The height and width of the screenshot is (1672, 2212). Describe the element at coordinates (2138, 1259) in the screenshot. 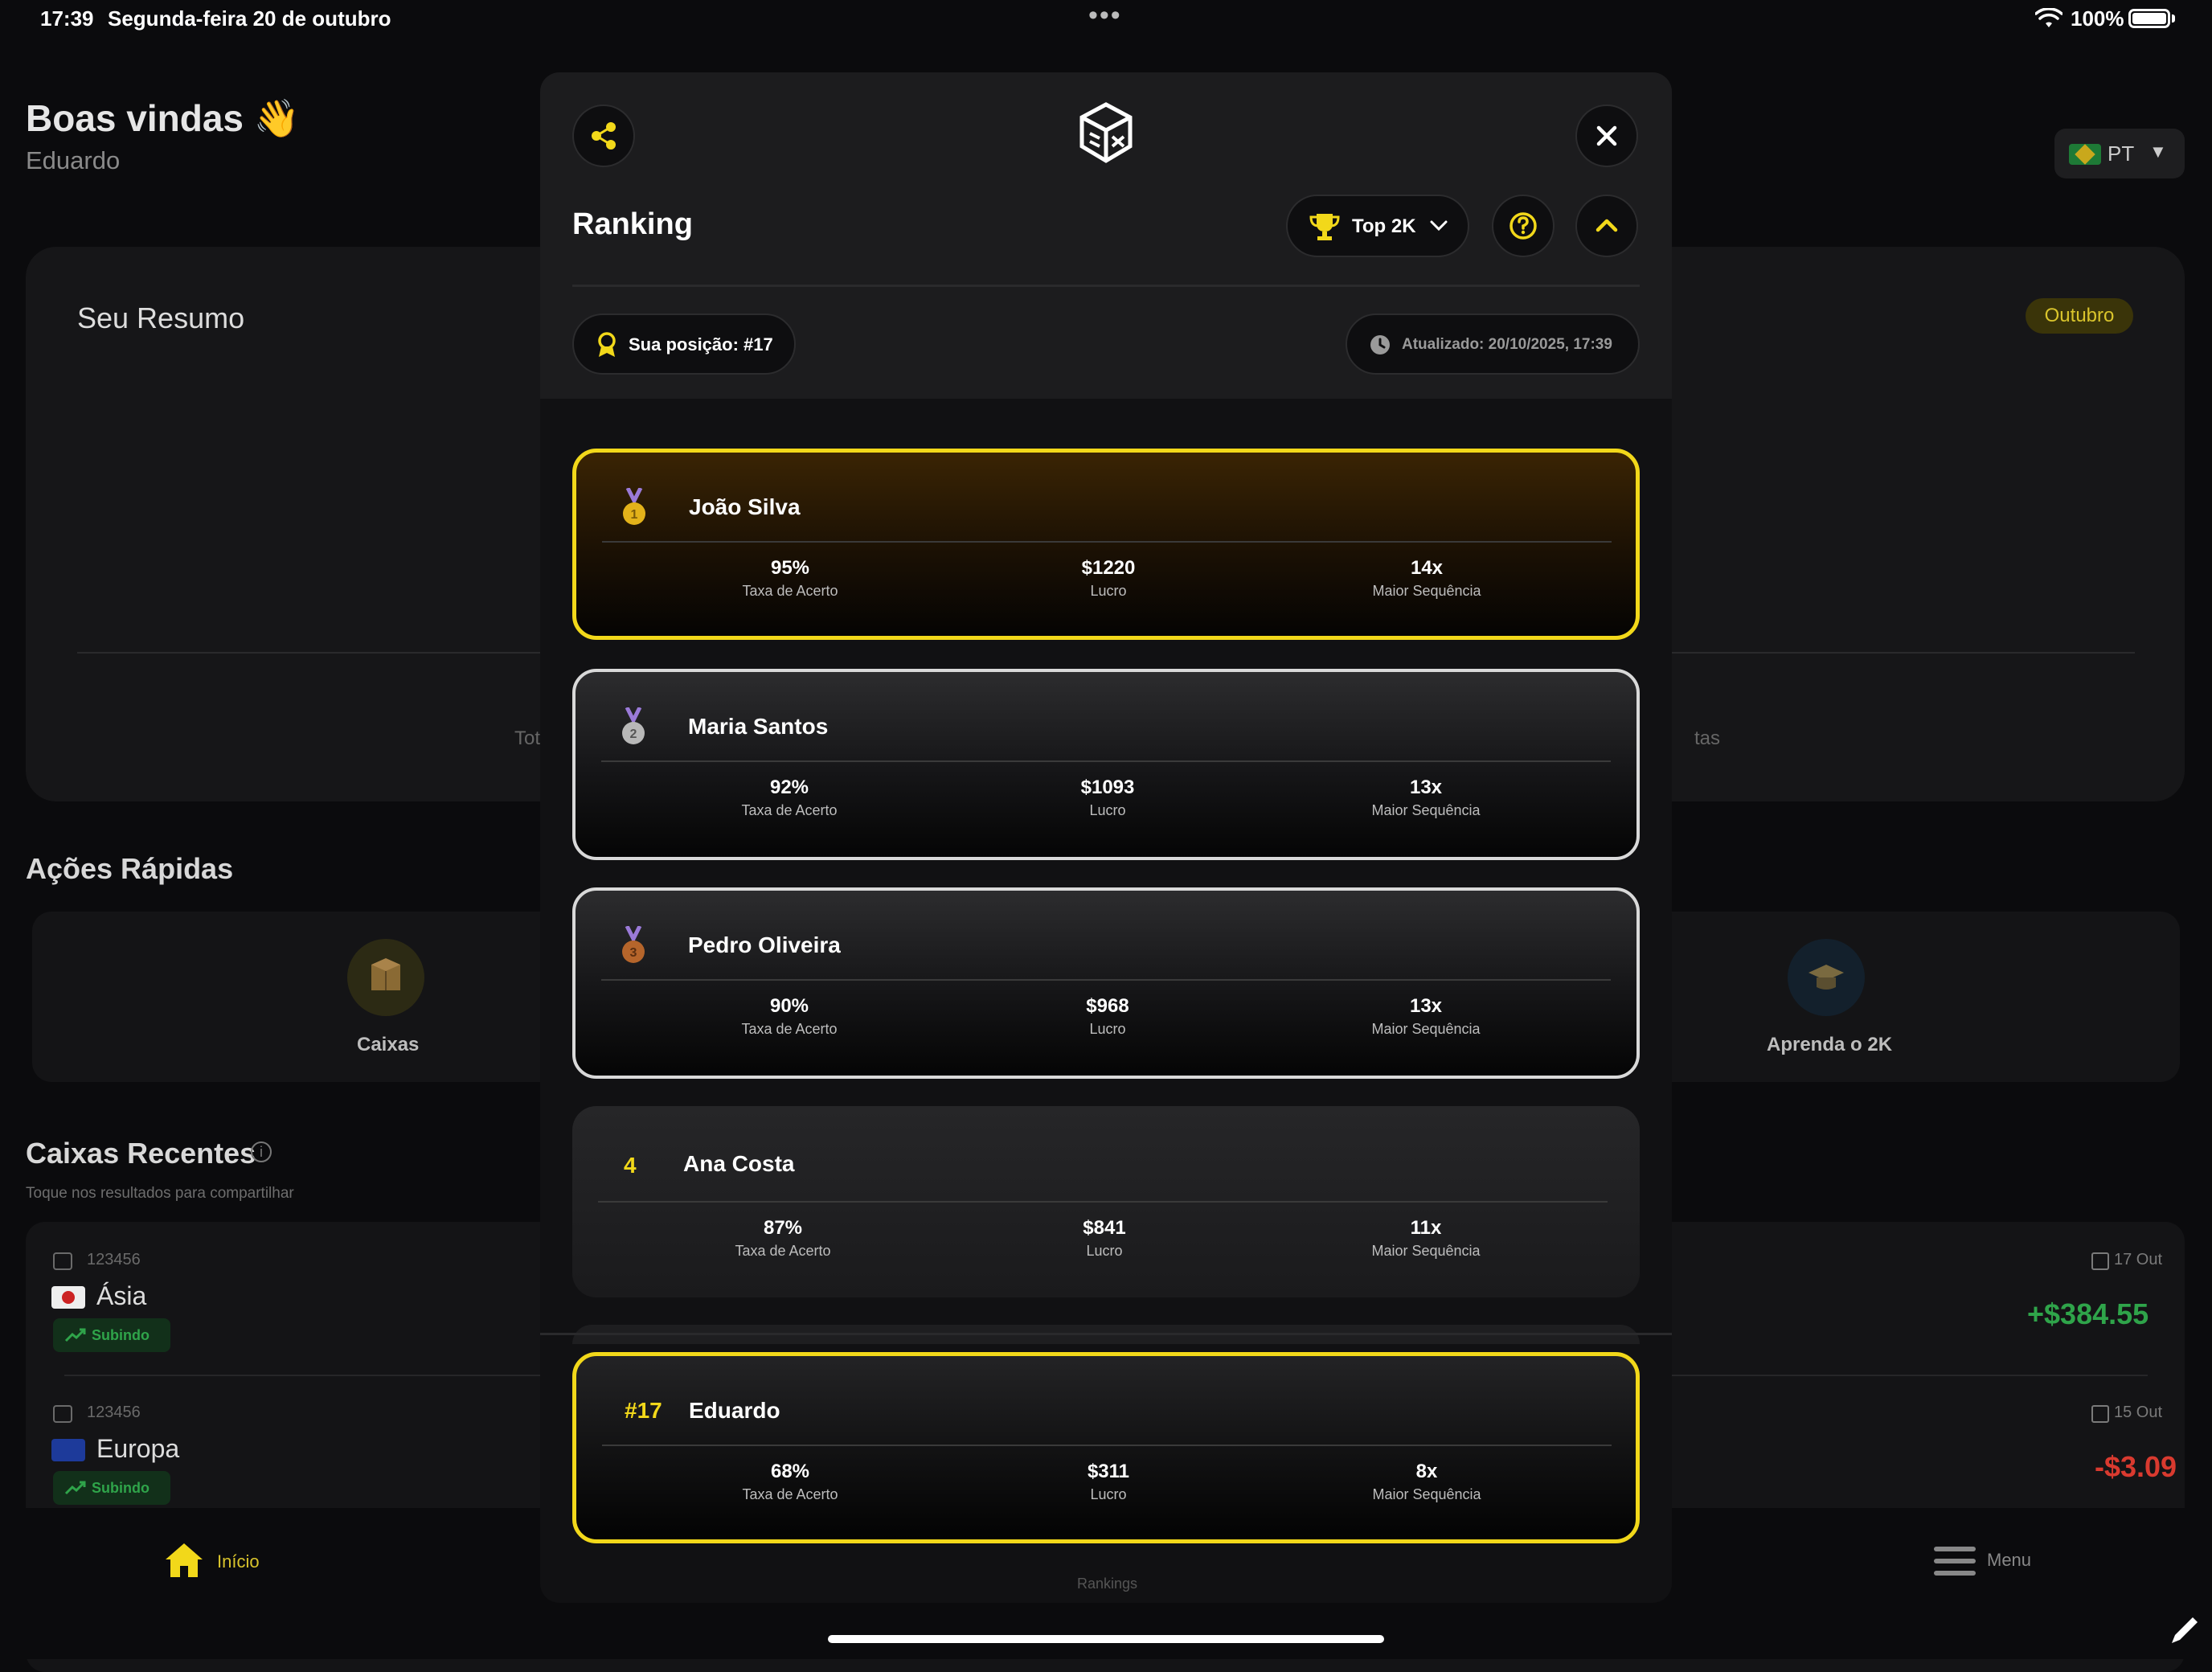

I see `box-date: 17 Out` at that location.